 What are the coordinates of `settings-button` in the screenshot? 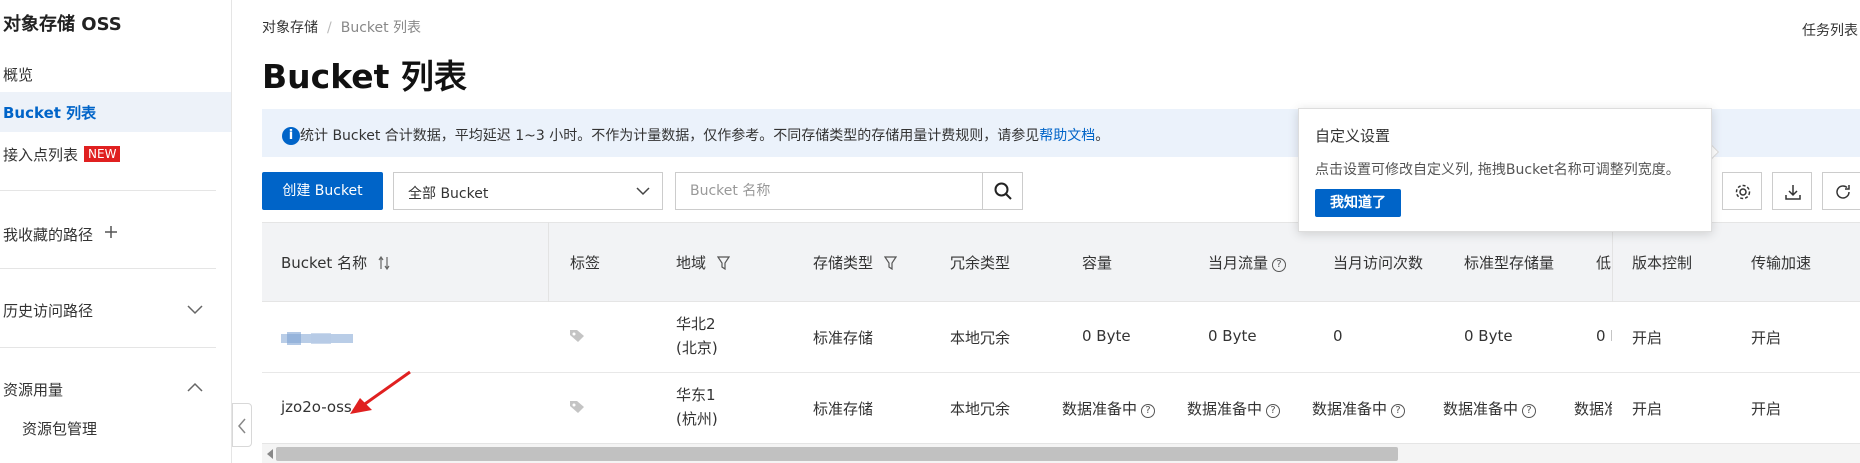 It's located at (1742, 191).